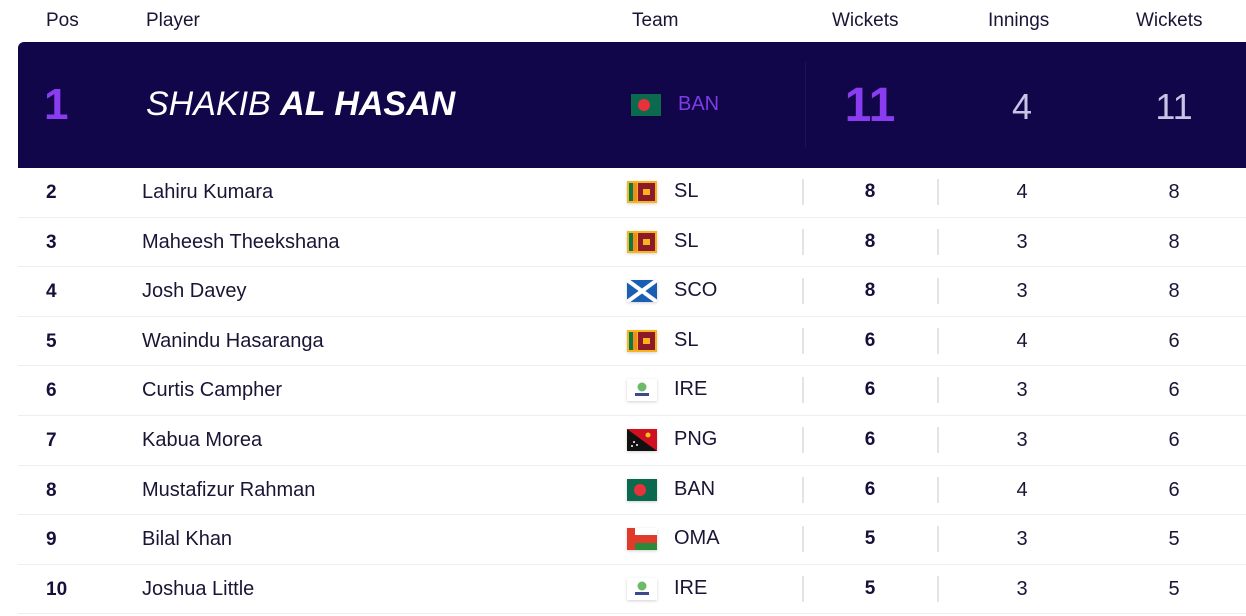  What do you see at coordinates (623, 21) in the screenshot?
I see `table-header: Pos Player Team Wickets Innings Wickets` at bounding box center [623, 21].